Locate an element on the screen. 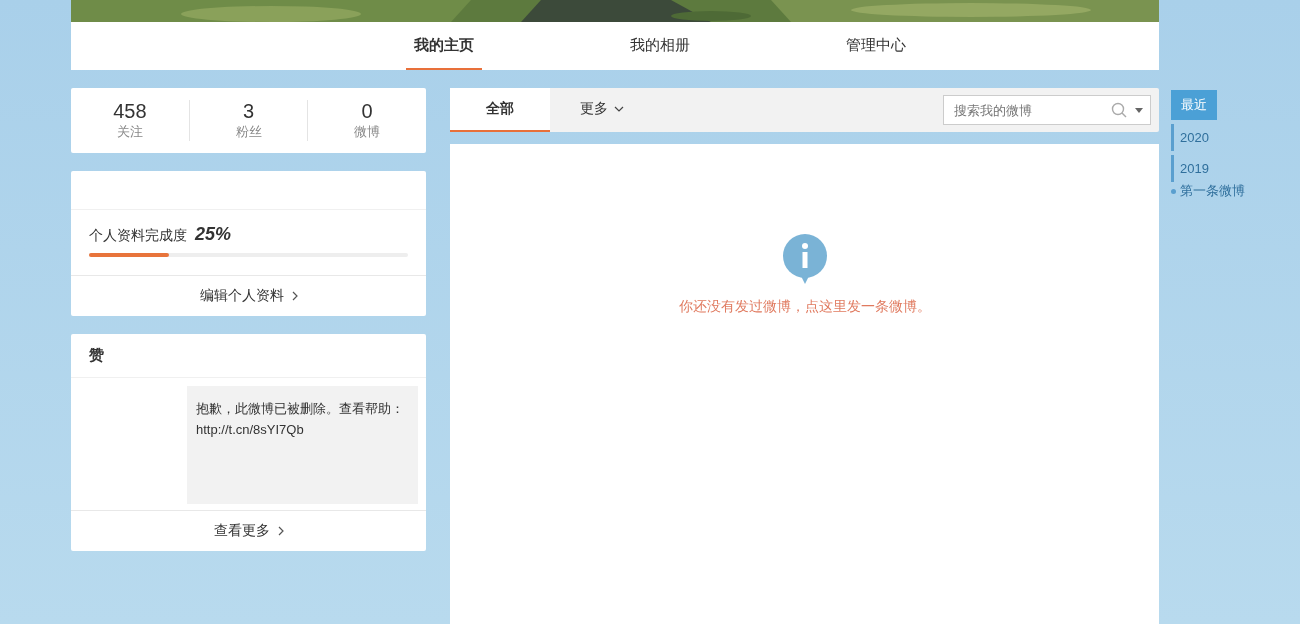 Image resolution: width=1300 pixels, height=624 pixels. stat-count: 458 is located at coordinates (130, 111).